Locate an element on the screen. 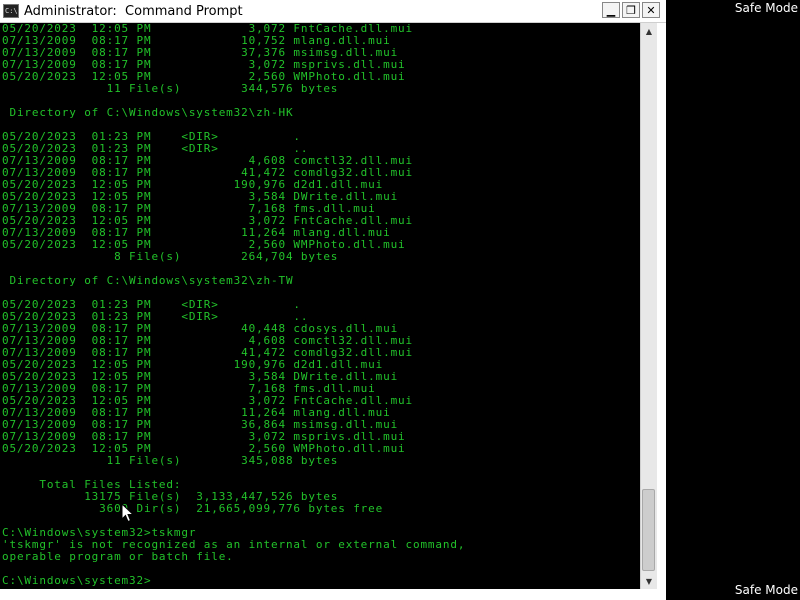  window-controls: ▁ ❐ ✕ is located at coordinates (631, 10).